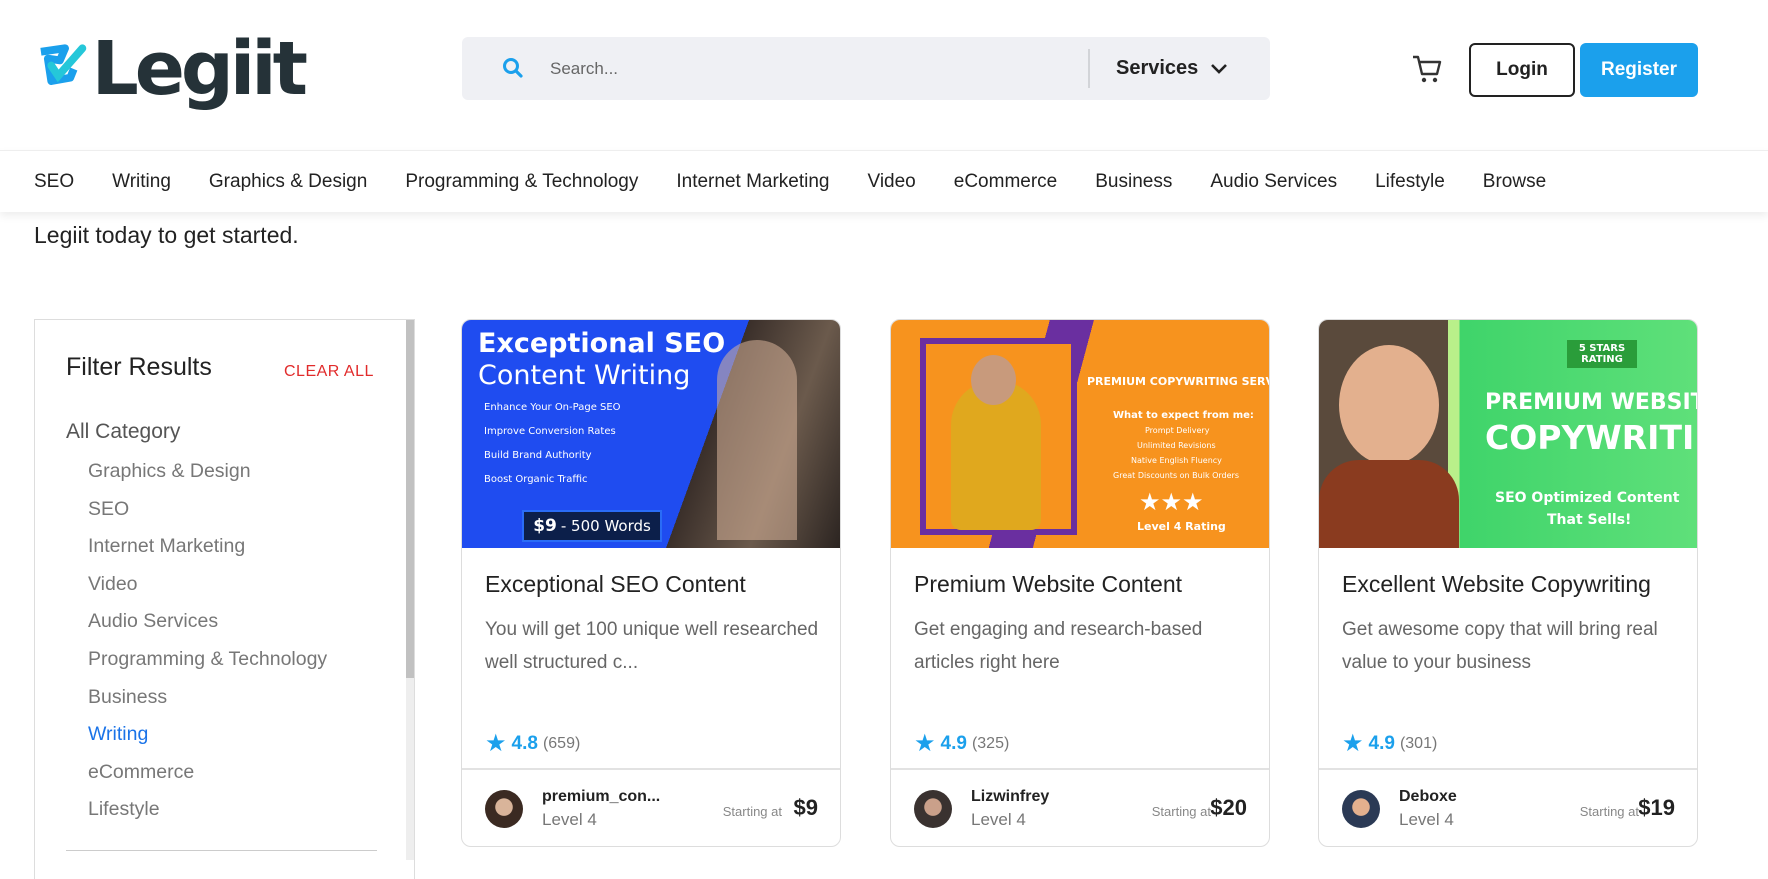  I want to click on stars-icon: ★★★, so click(1171, 502).